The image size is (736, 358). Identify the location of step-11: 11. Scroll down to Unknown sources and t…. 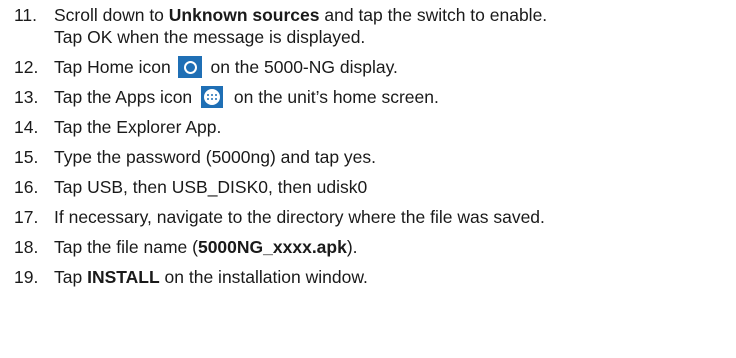
(368, 26).